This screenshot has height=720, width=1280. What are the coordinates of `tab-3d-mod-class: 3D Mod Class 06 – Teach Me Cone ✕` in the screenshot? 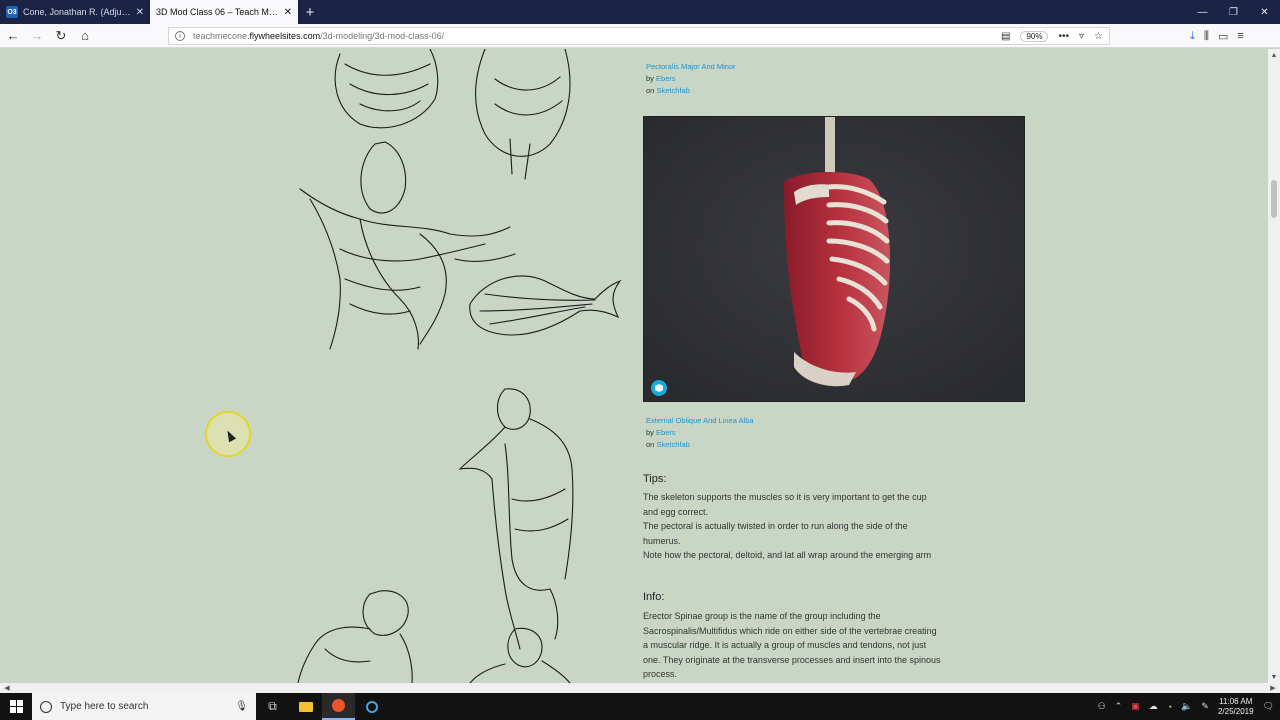 It's located at (224, 12).